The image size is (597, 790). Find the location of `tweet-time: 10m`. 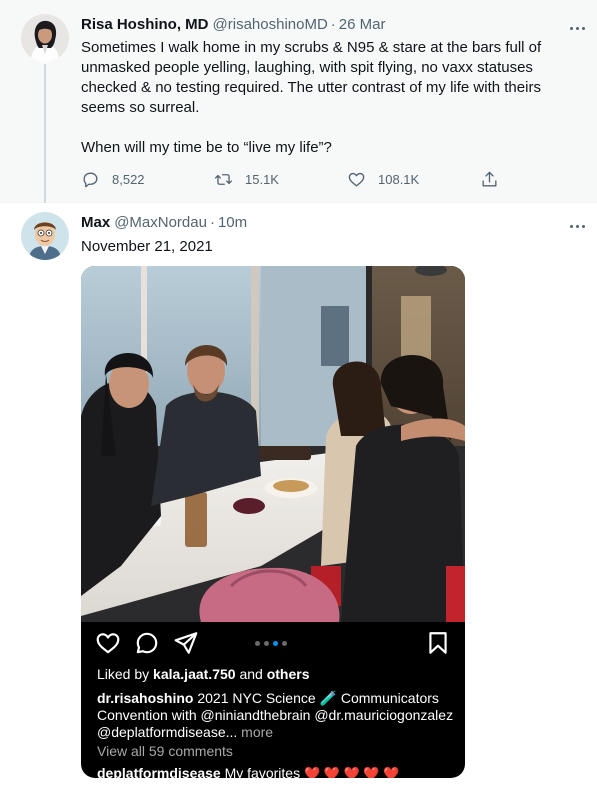

tweet-time: 10m is located at coordinates (232, 222).